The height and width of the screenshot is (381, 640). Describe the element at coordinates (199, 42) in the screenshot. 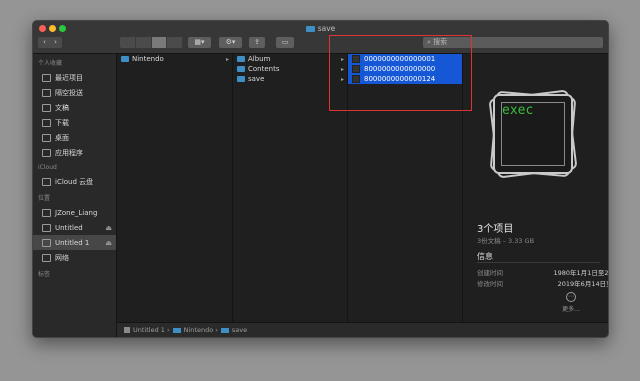

I see `group-by-button: ▦▾` at that location.